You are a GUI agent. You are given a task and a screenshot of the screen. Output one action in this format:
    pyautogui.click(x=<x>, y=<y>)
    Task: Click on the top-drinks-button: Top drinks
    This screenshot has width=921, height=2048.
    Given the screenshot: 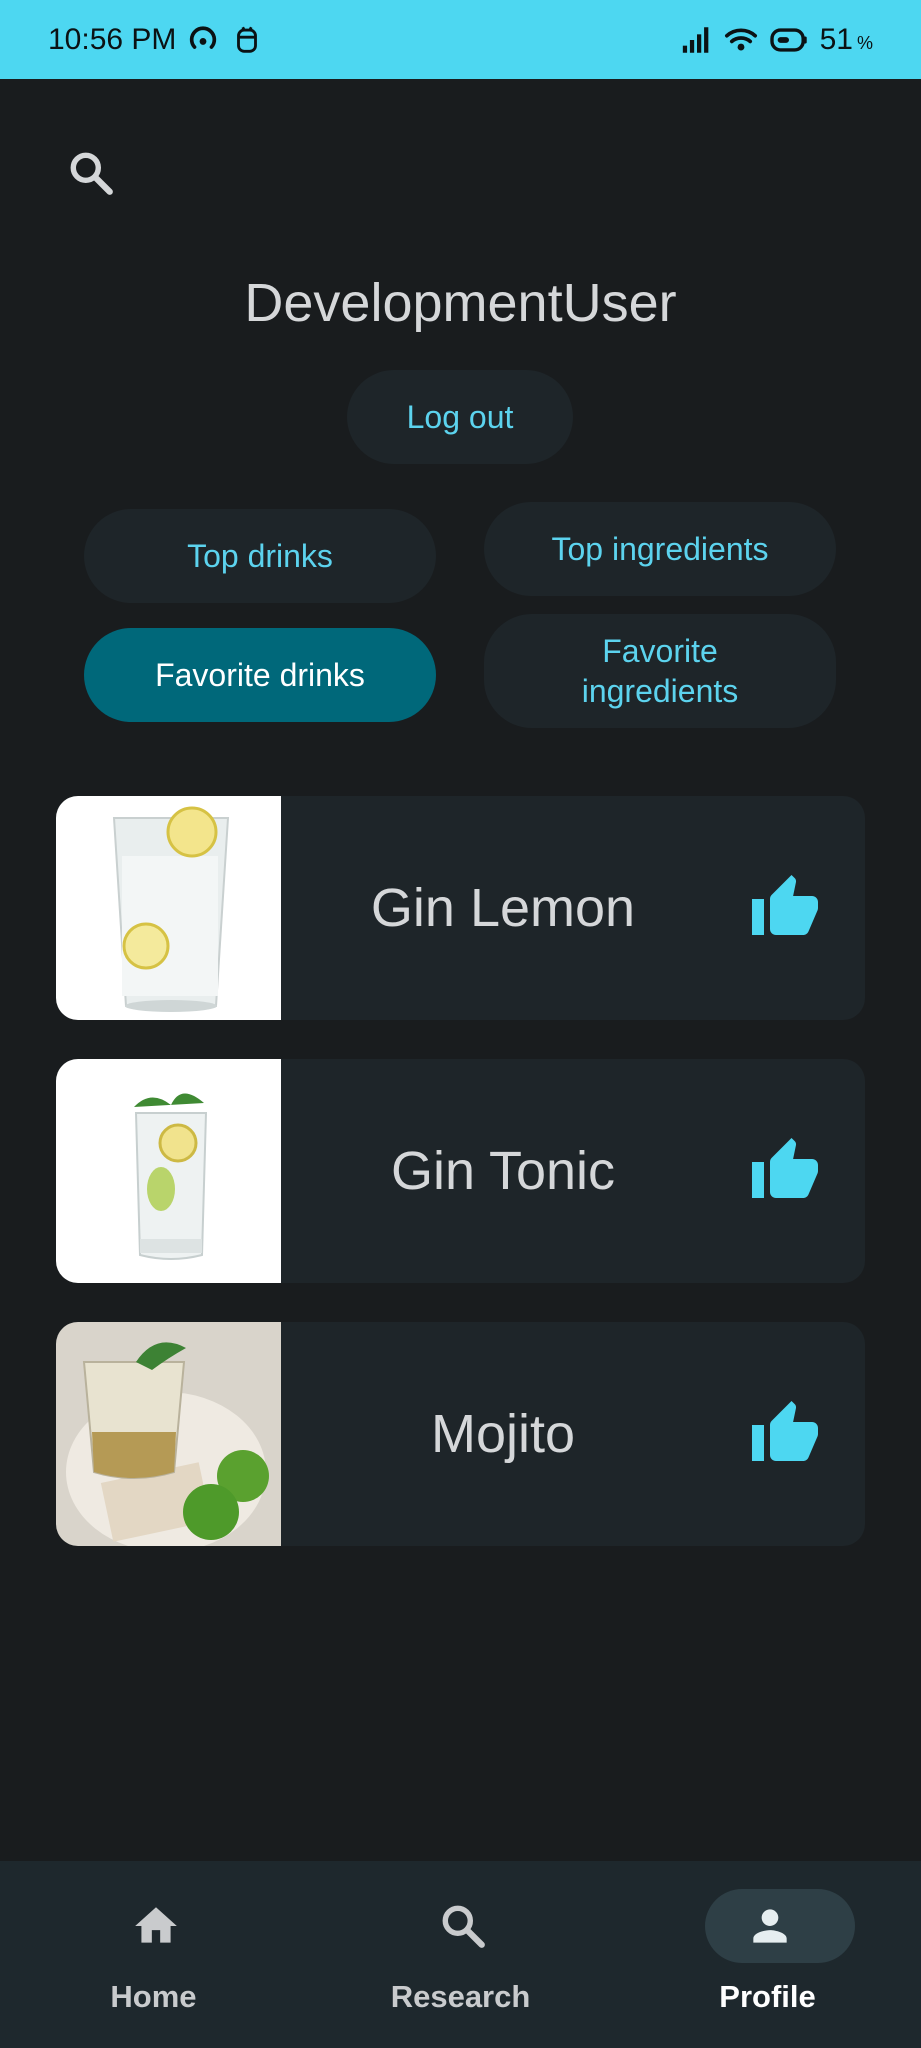 What is the action you would take?
    pyautogui.click(x=260, y=556)
    